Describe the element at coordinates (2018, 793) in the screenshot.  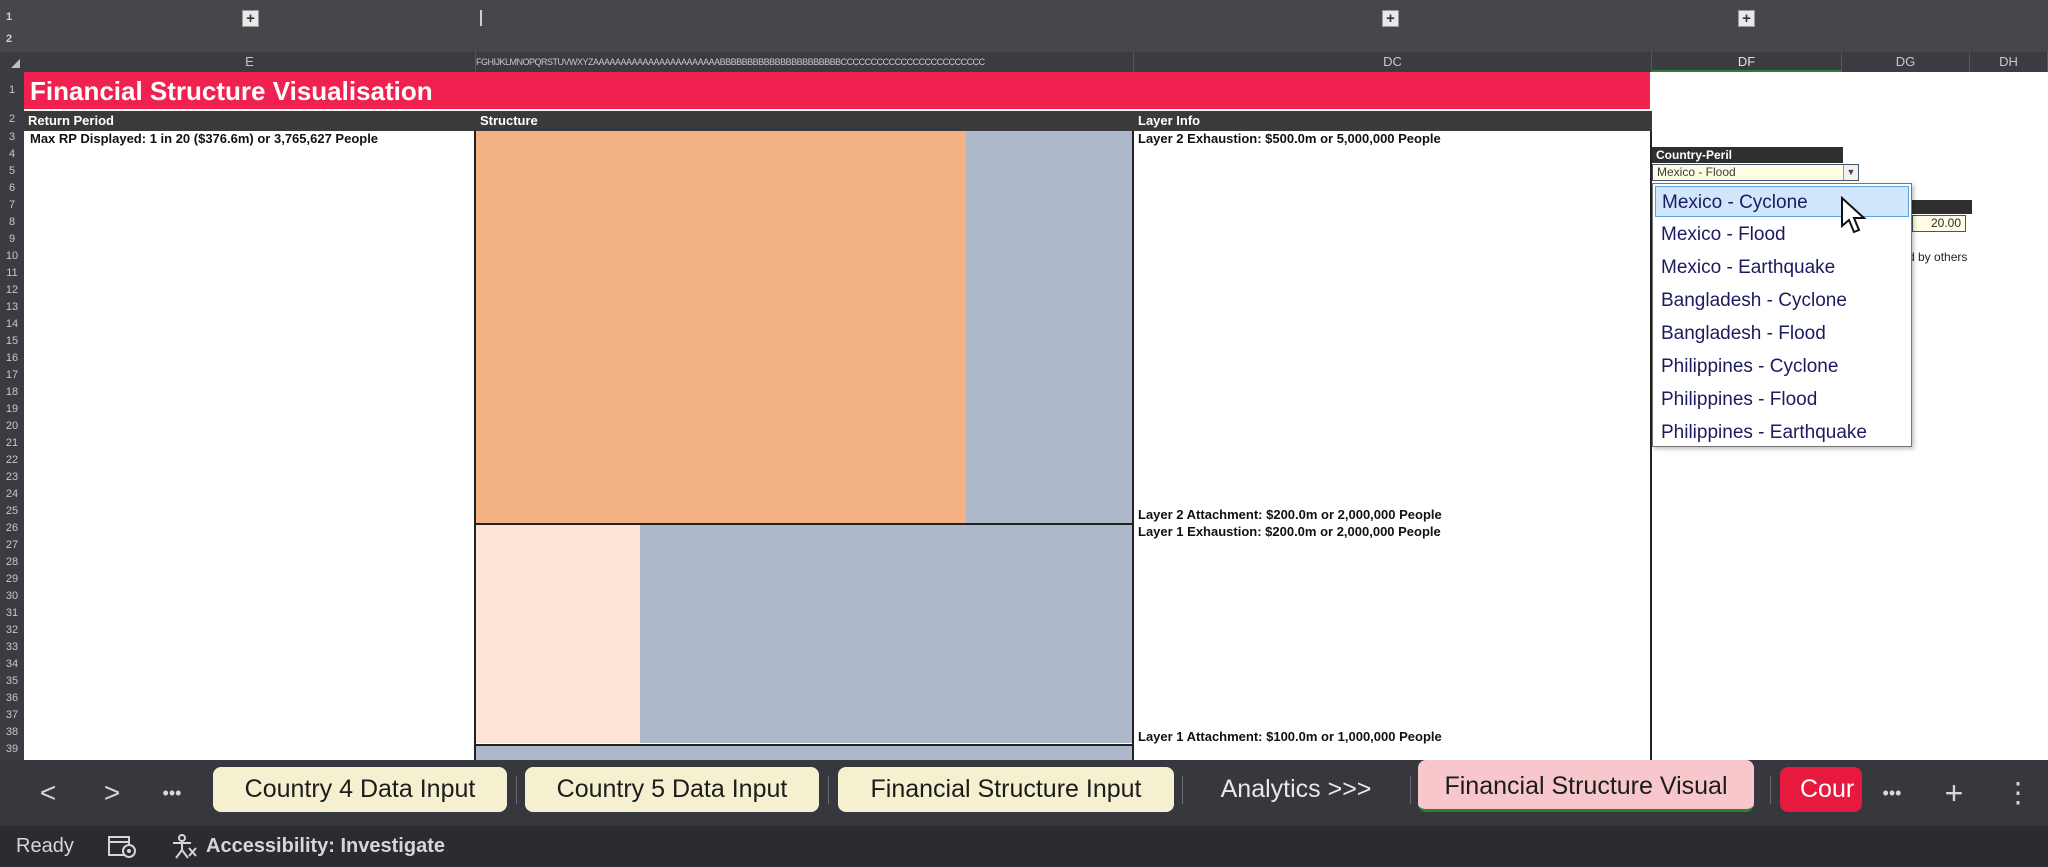
I see `sheet-options-button: ⋮` at that location.